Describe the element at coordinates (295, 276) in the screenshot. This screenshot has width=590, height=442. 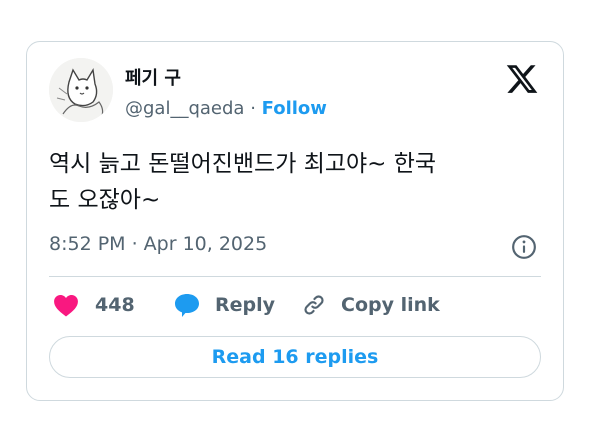
I see `divider` at that location.